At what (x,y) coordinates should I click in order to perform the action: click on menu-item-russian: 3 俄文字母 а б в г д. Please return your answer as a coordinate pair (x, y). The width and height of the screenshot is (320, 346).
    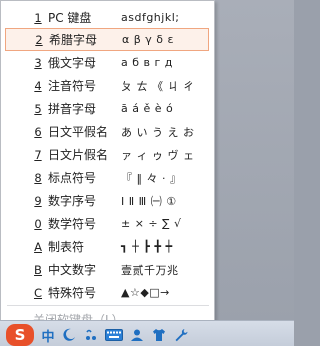
    Looking at the image, I should click on (107, 62).